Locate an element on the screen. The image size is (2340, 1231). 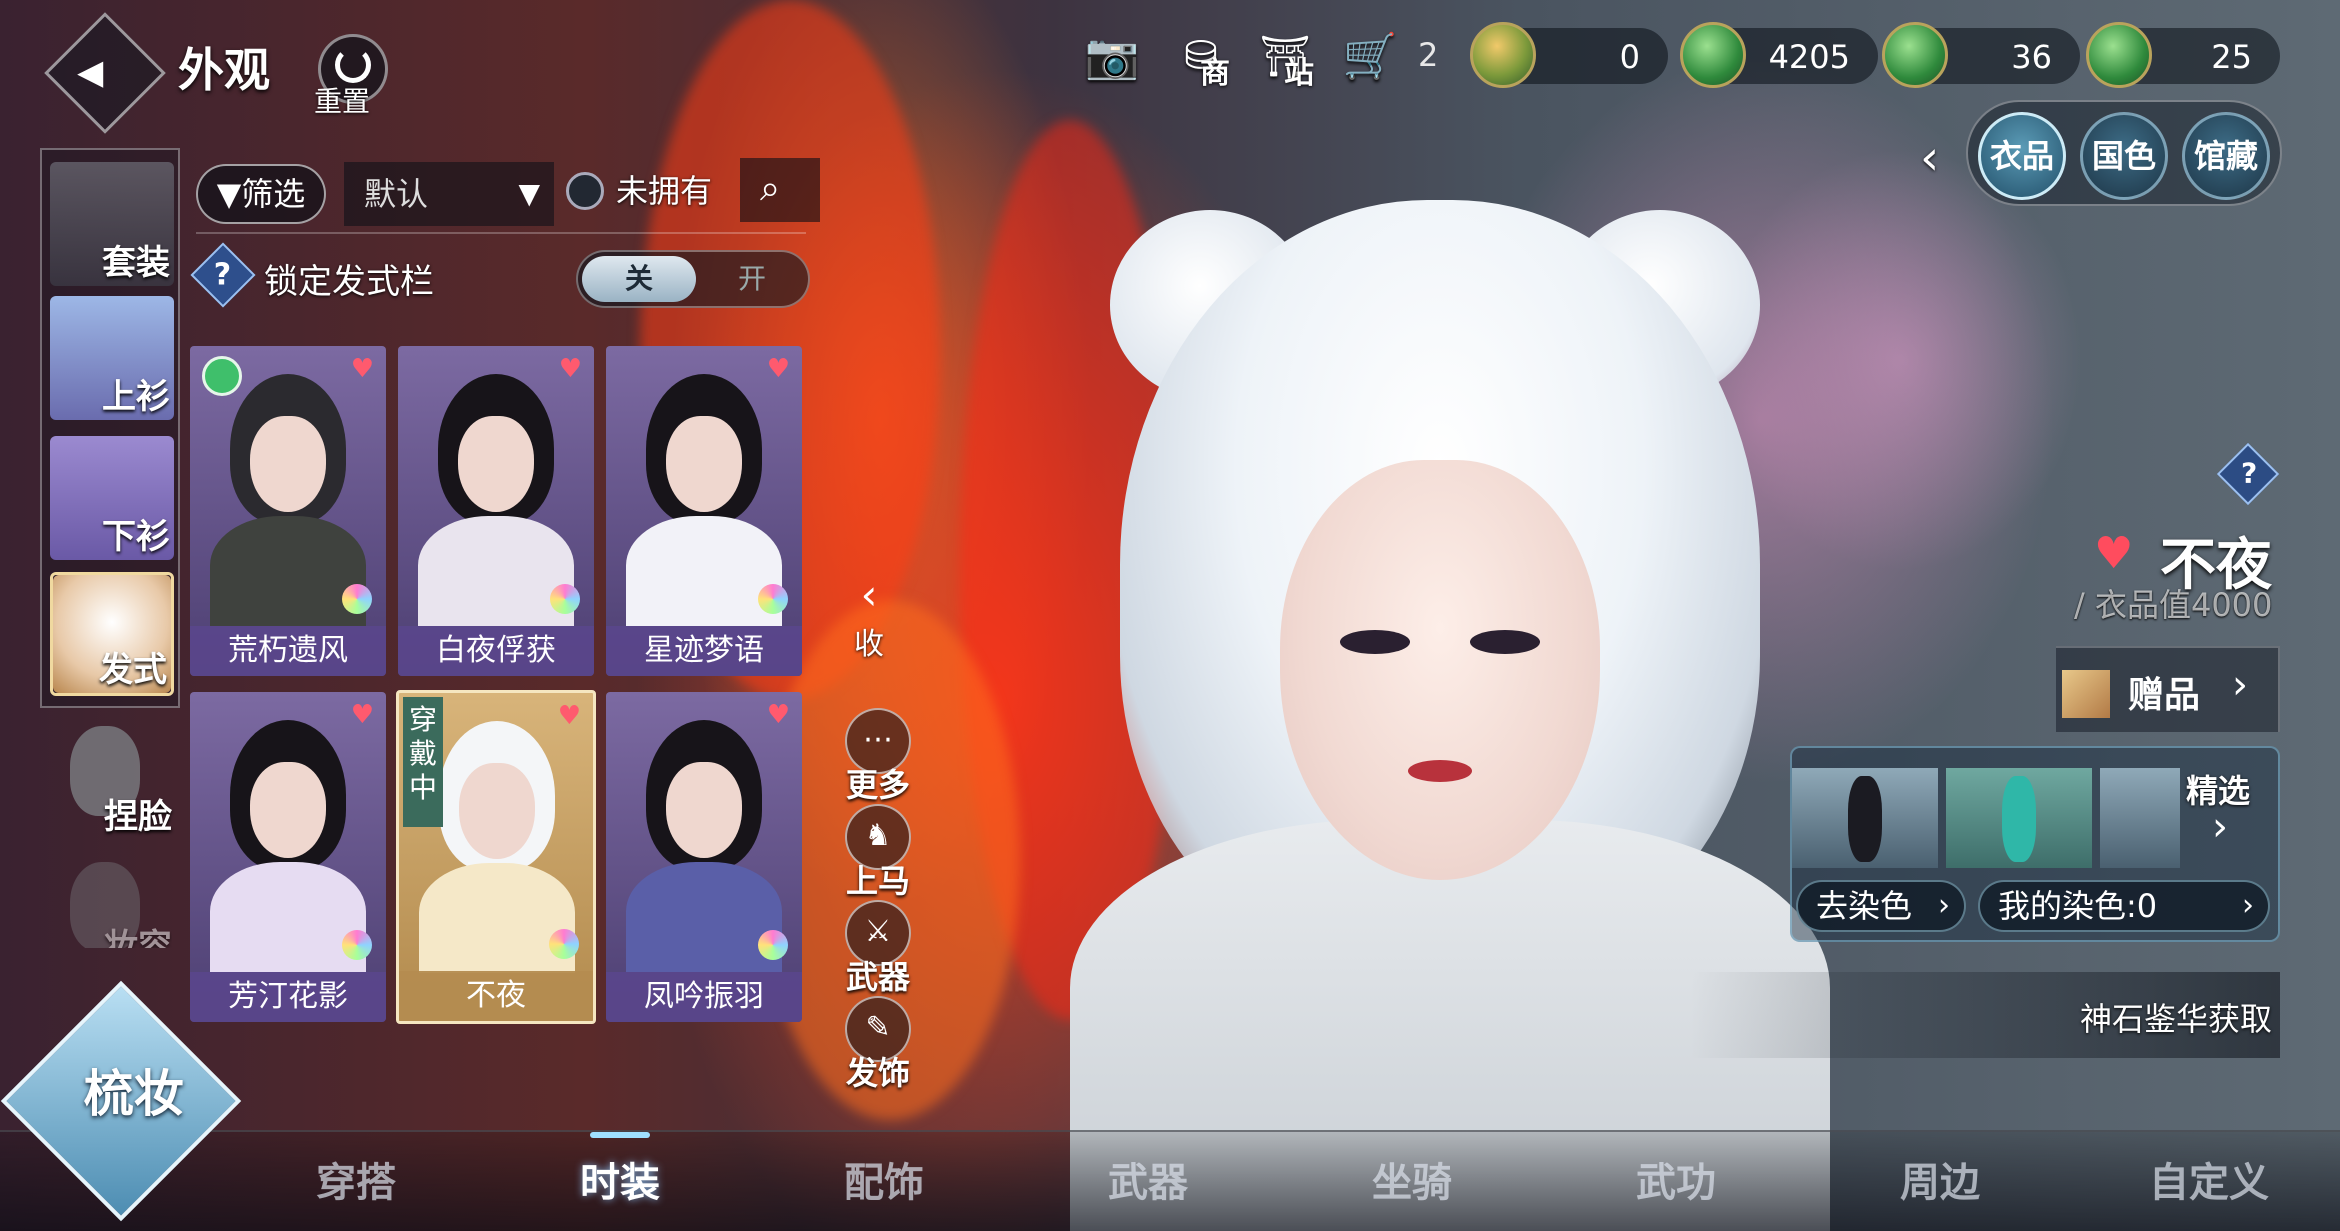
cart-count: 2 is located at coordinates (1428, 55).